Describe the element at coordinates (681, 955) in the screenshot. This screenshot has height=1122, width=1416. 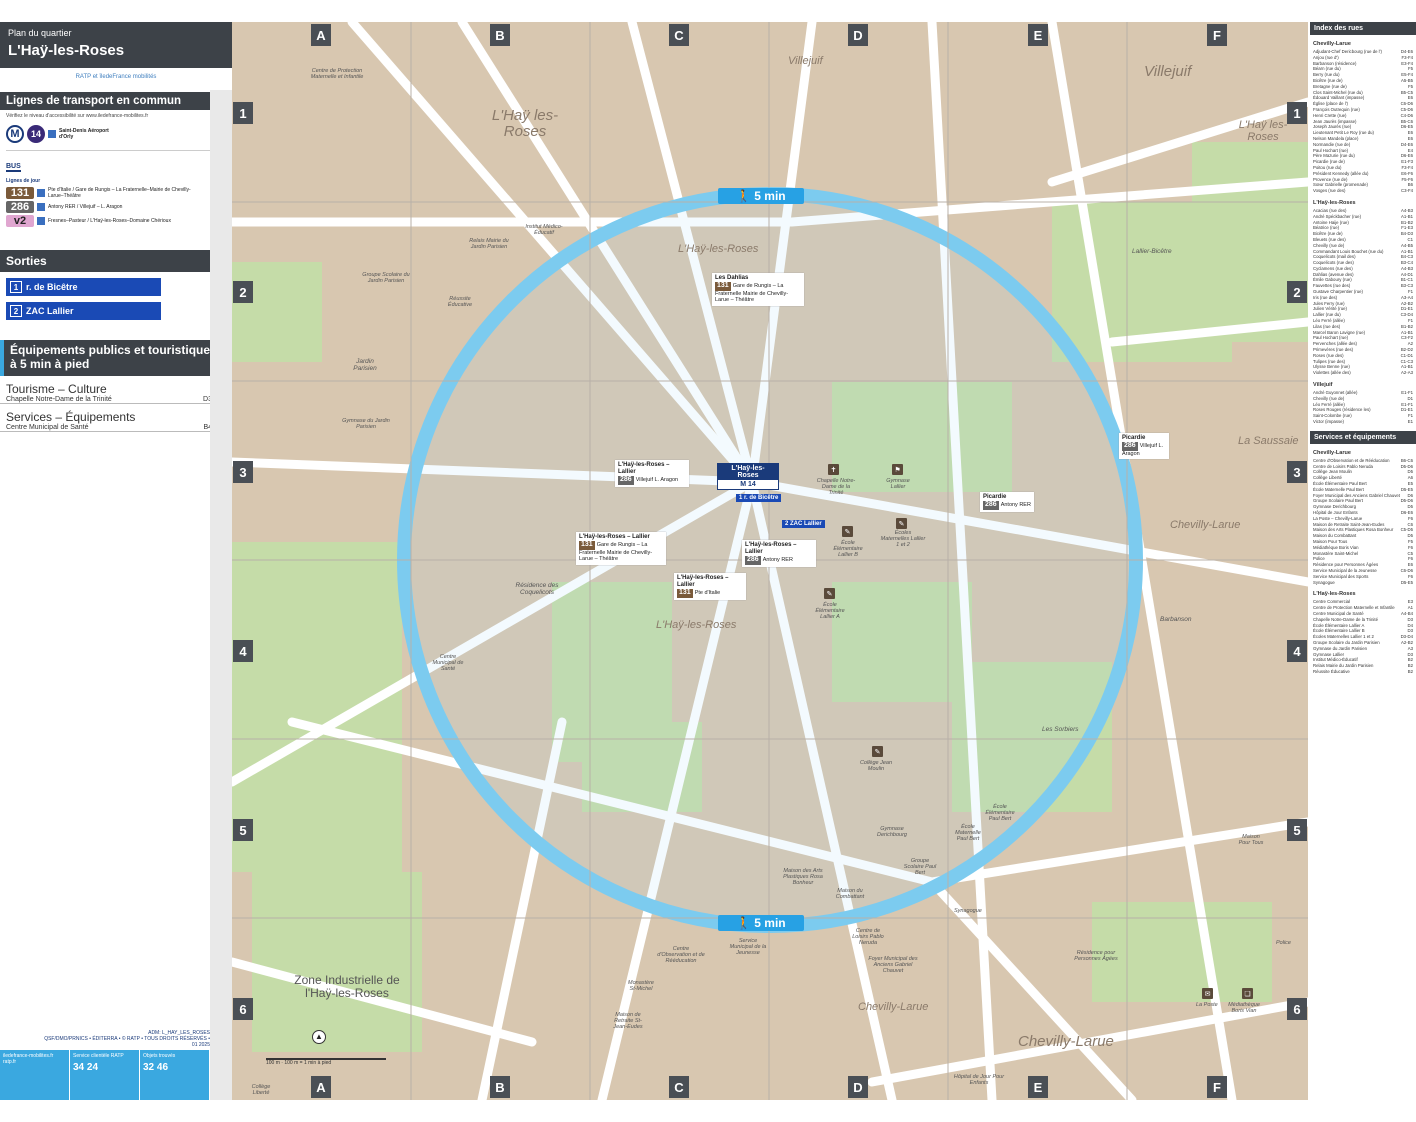
I see `poi-centre-observation: Centre d'Observation et de Rééducation` at that location.